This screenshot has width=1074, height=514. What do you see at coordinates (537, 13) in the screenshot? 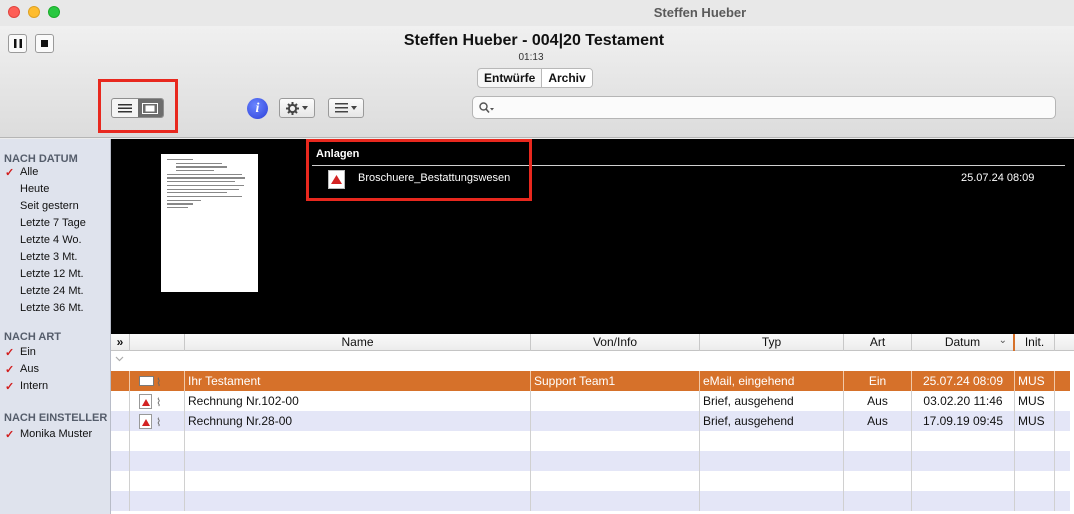
I see `title-bar: Steffen Hueber` at bounding box center [537, 13].